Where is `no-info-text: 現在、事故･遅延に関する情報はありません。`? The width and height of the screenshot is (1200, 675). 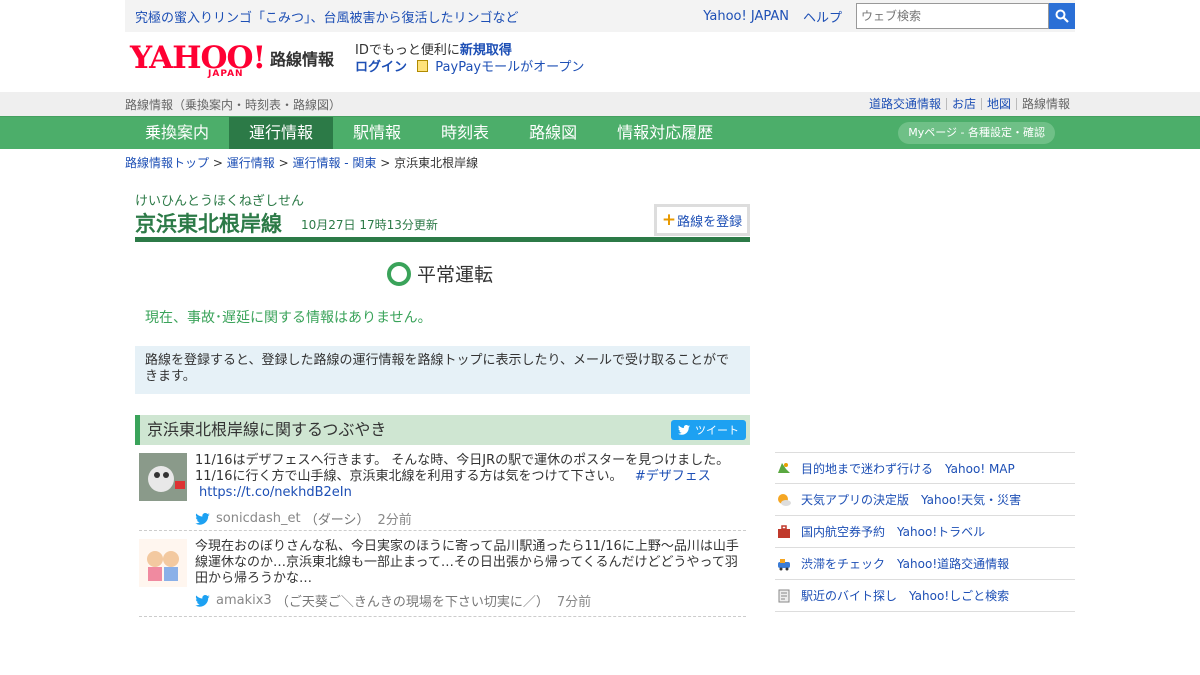 no-info-text: 現在、事故･遅延に関する情報はありません。 is located at coordinates (288, 318).